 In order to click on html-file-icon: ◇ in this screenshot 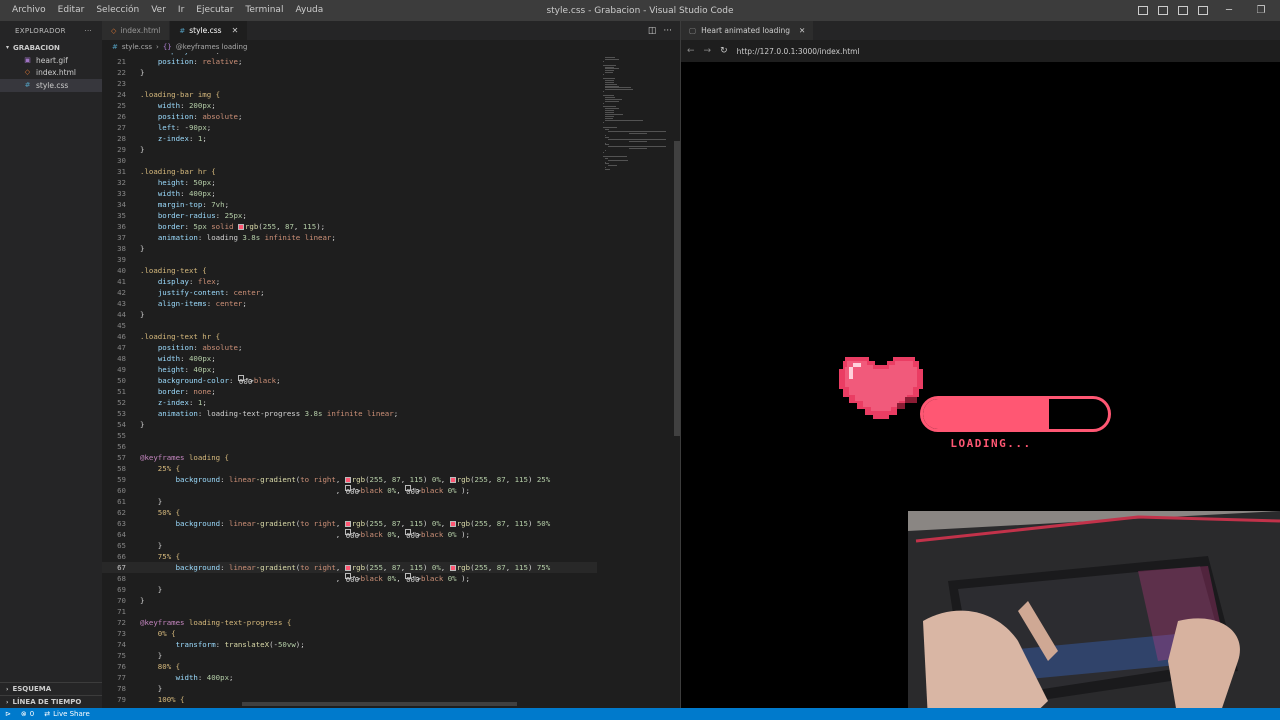, I will do `click(114, 30)`.